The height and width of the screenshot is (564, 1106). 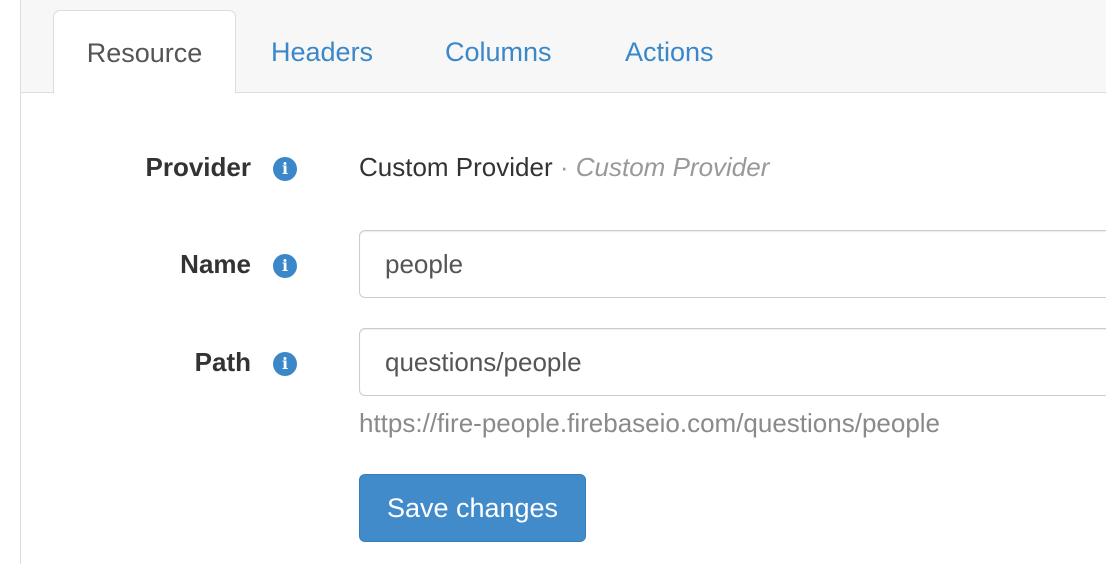 I want to click on tab-columns: Columns, so click(x=498, y=52).